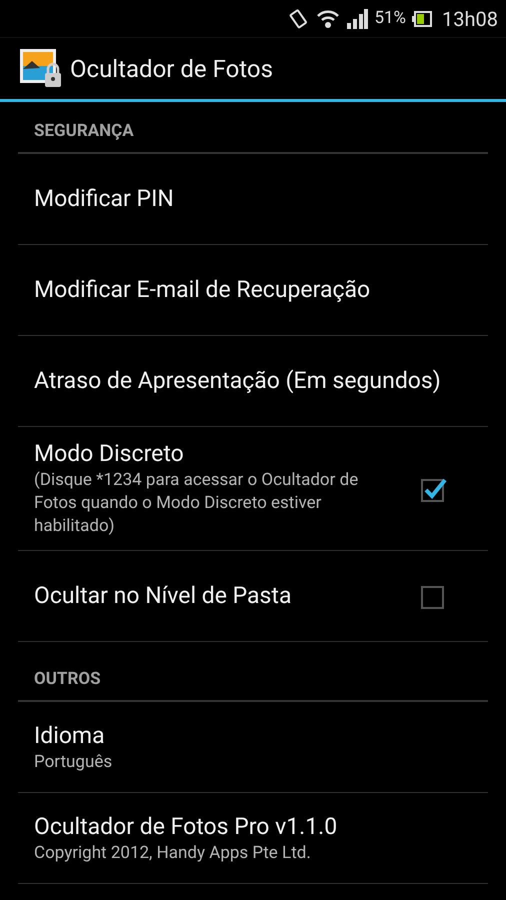 This screenshot has height=900, width=506. I want to click on battery-icon, so click(422, 18).